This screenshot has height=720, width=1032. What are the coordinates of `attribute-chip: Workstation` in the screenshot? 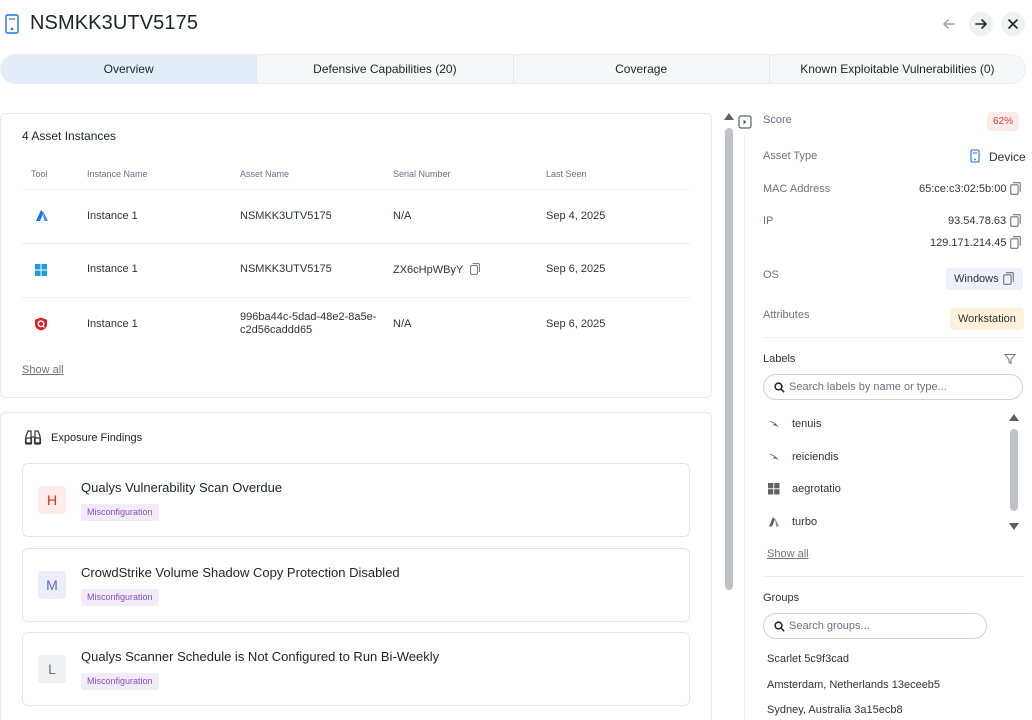 It's located at (987, 319).